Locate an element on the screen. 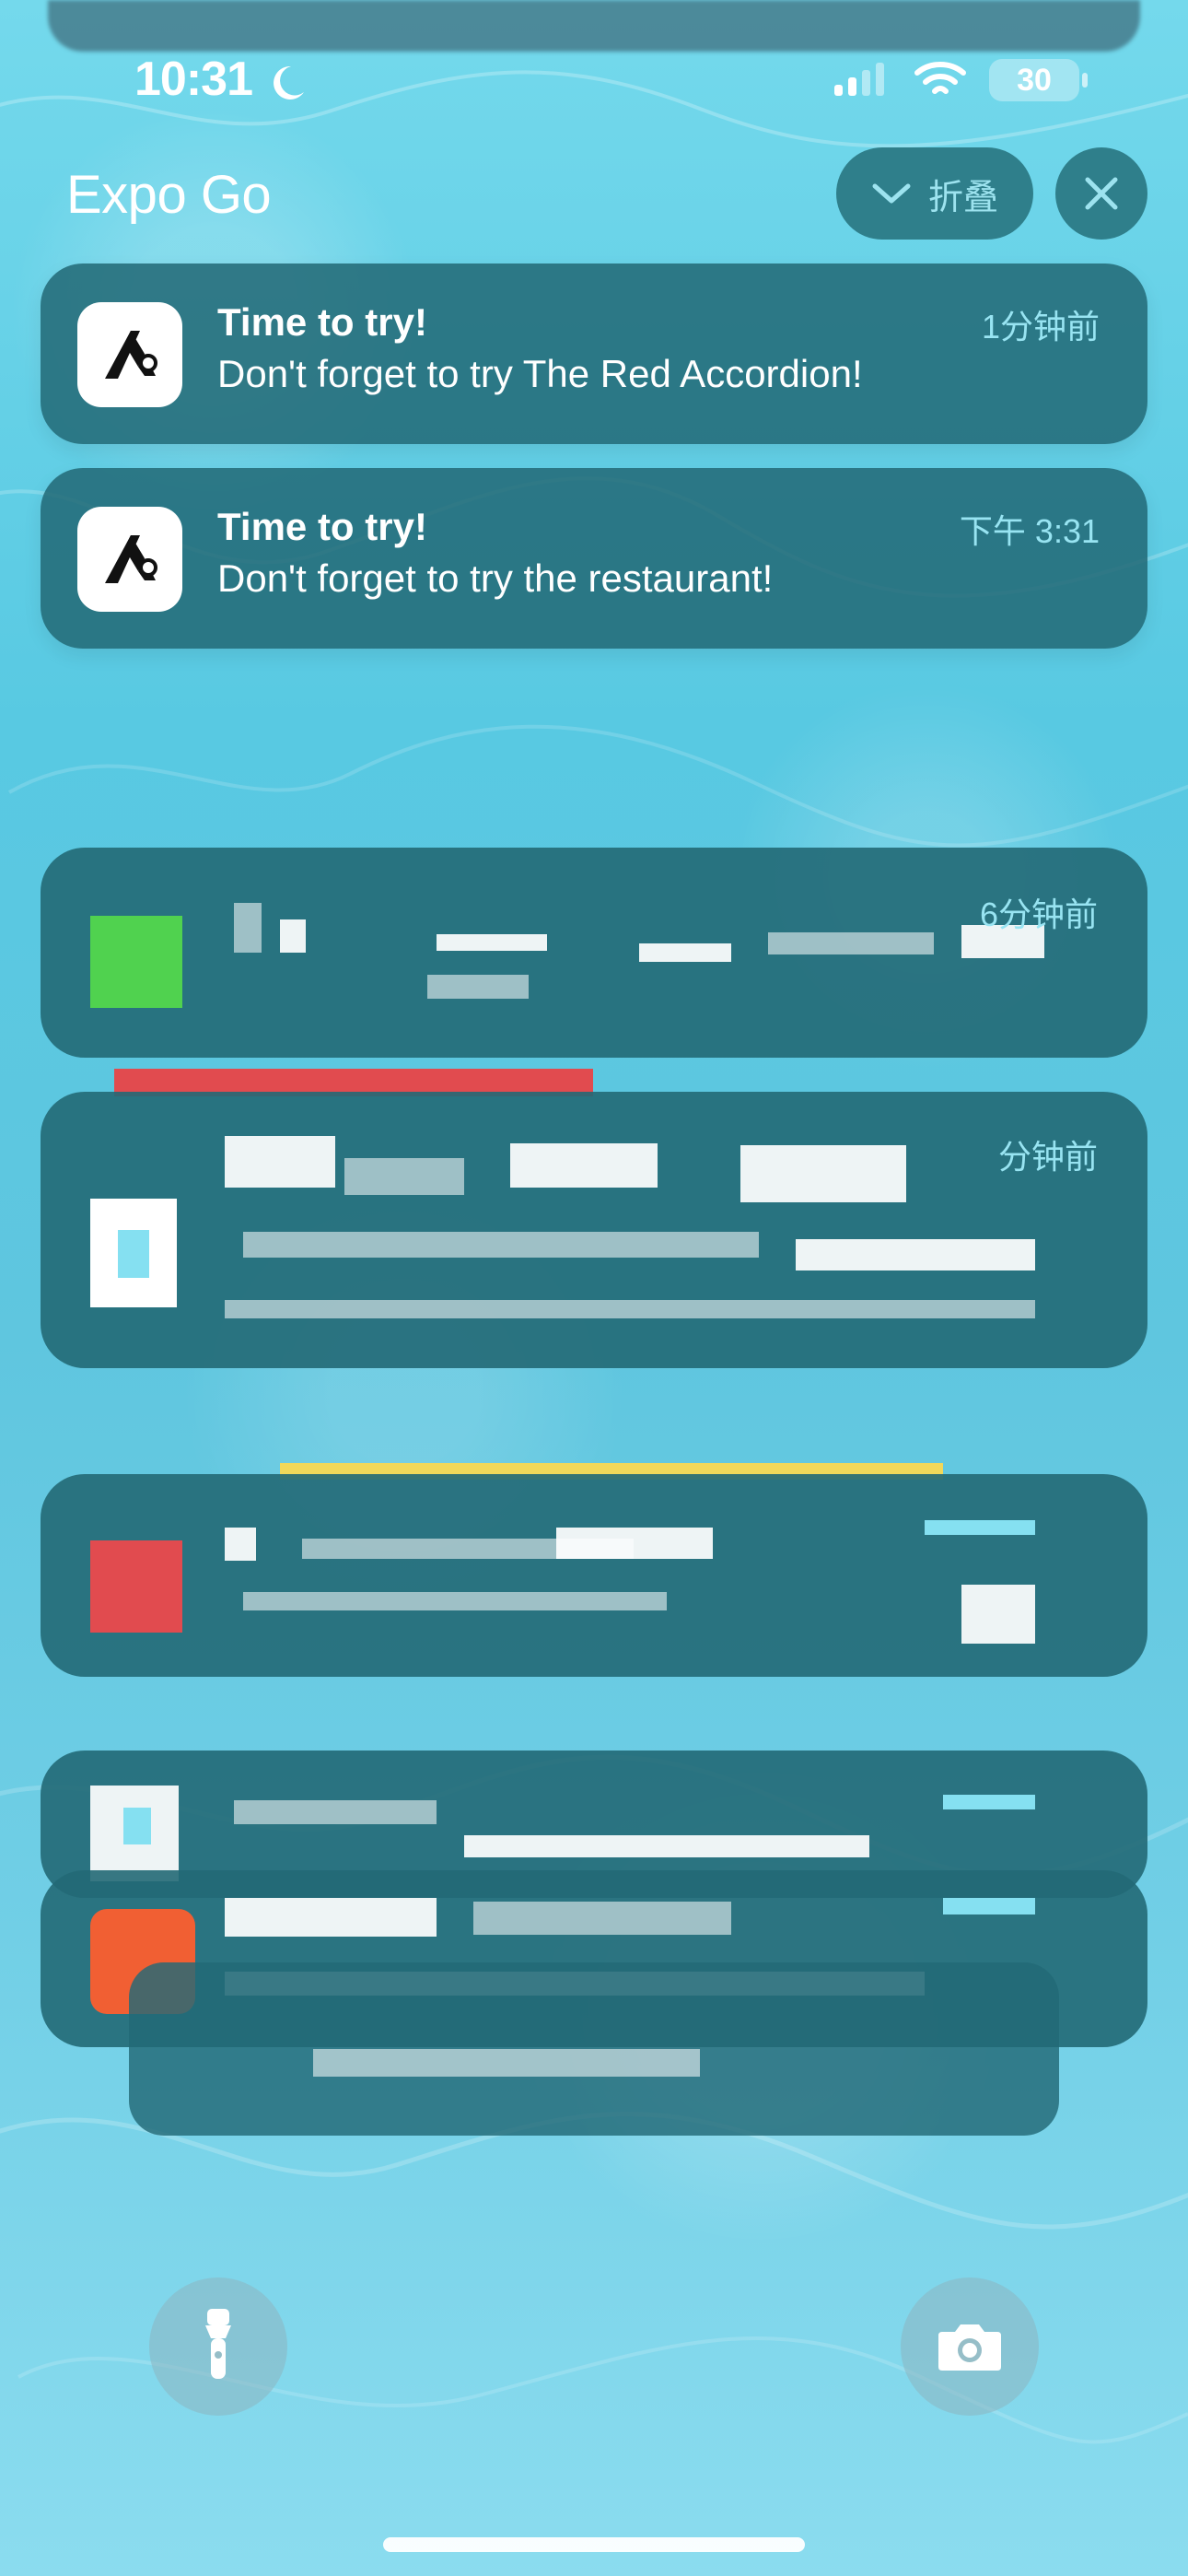 Image resolution: width=1188 pixels, height=2576 pixels. blurred-notification-card: 6分钟前 is located at coordinates (594, 953).